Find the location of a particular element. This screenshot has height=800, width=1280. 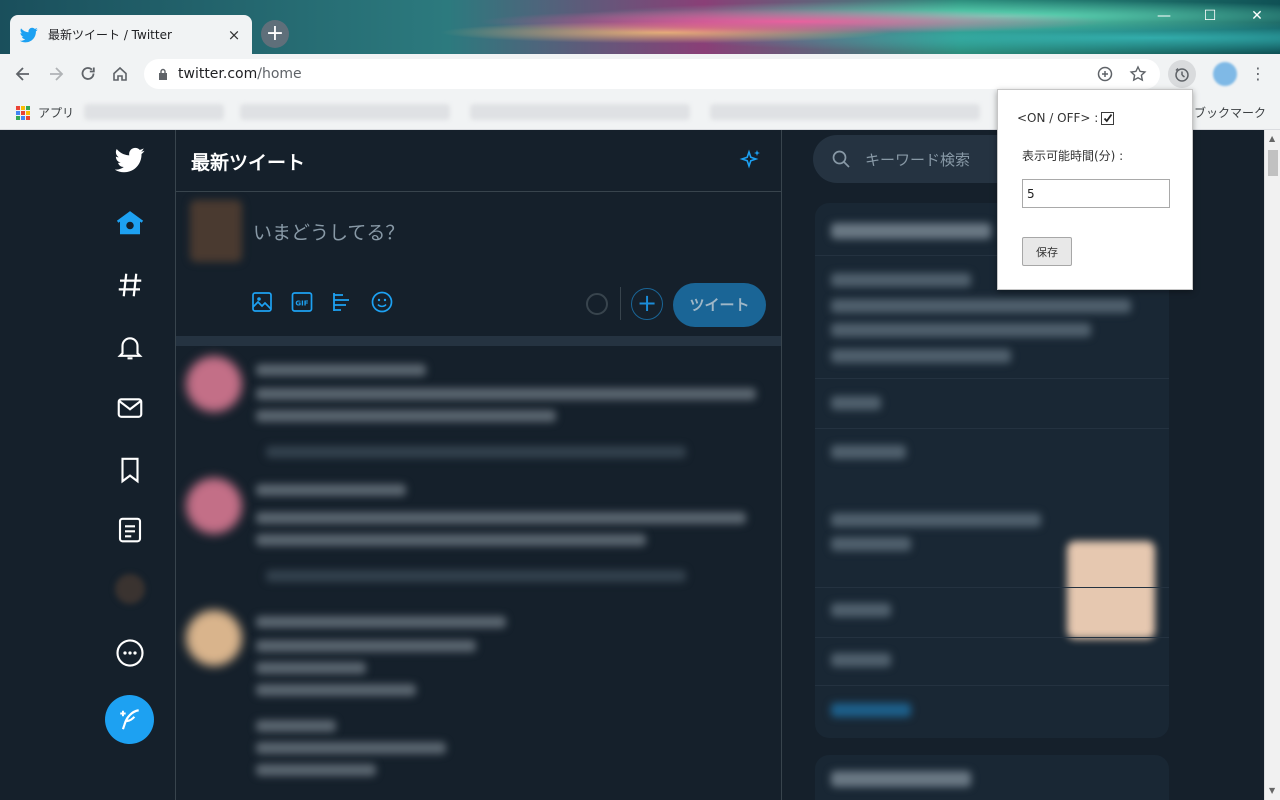

time-limit-input is located at coordinates (1096, 193).